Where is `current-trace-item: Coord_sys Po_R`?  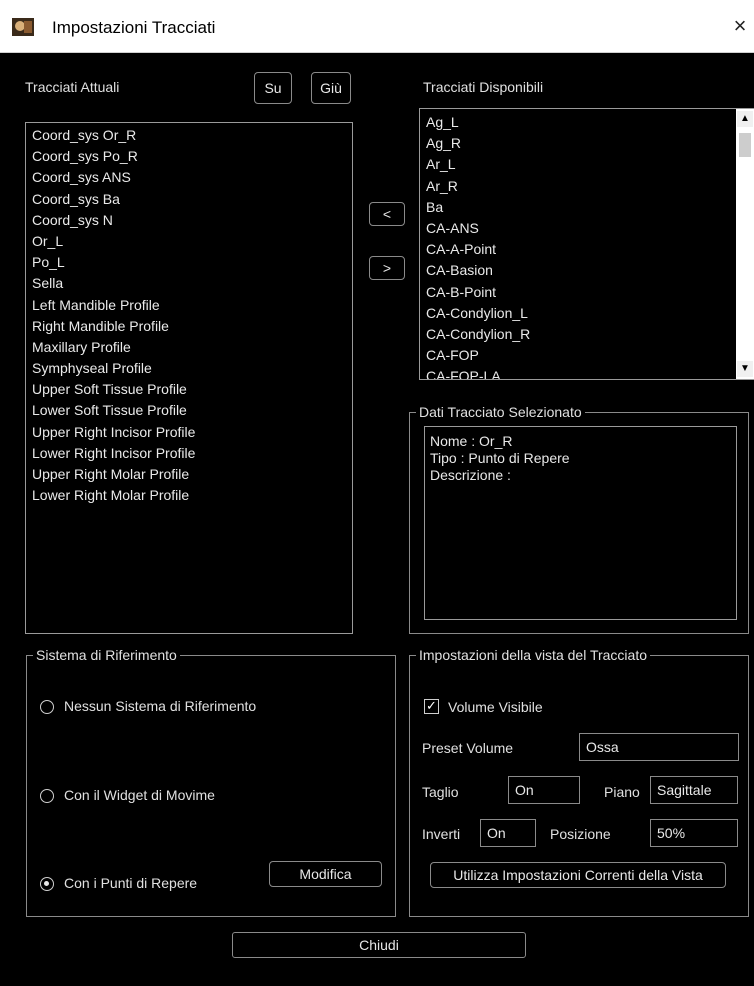 current-trace-item: Coord_sys Po_R is located at coordinates (189, 156).